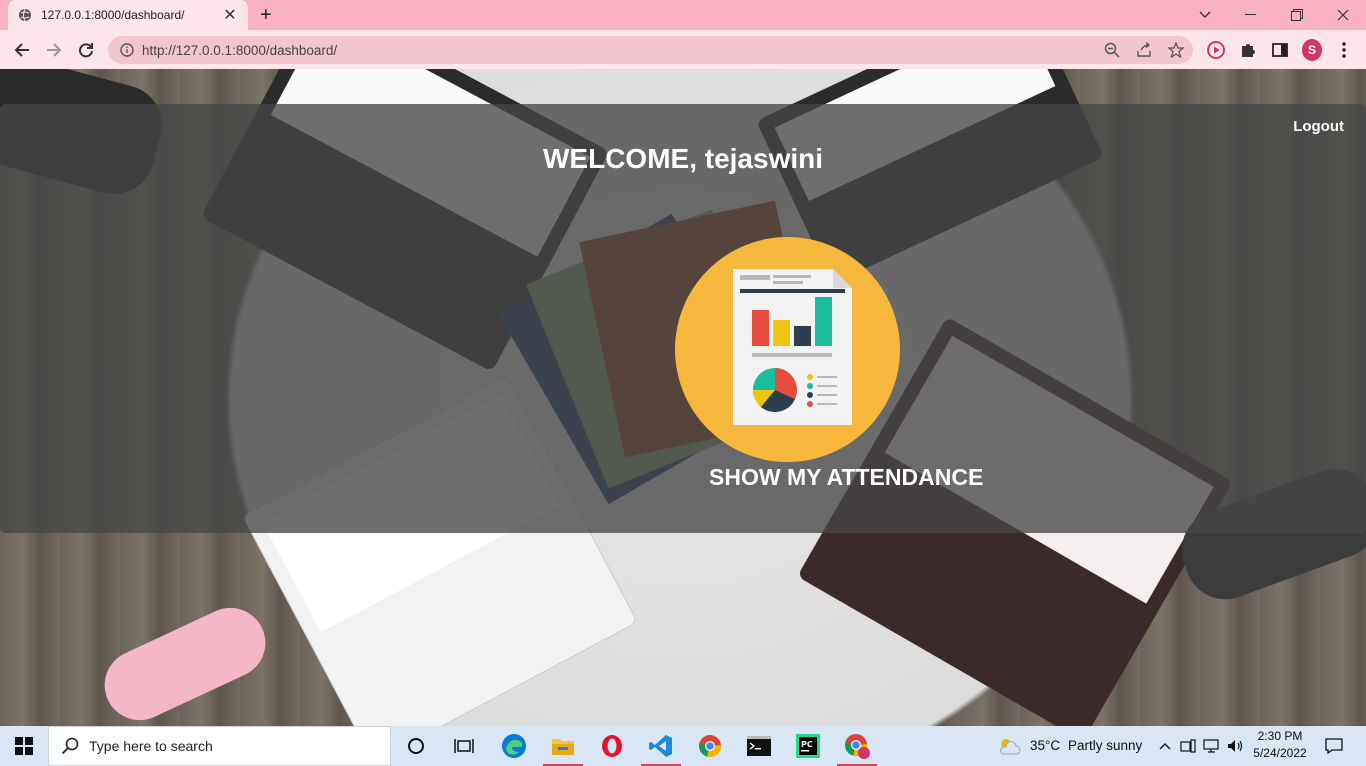  Describe the element at coordinates (1251, 15) in the screenshot. I see `minimize-icon` at that location.